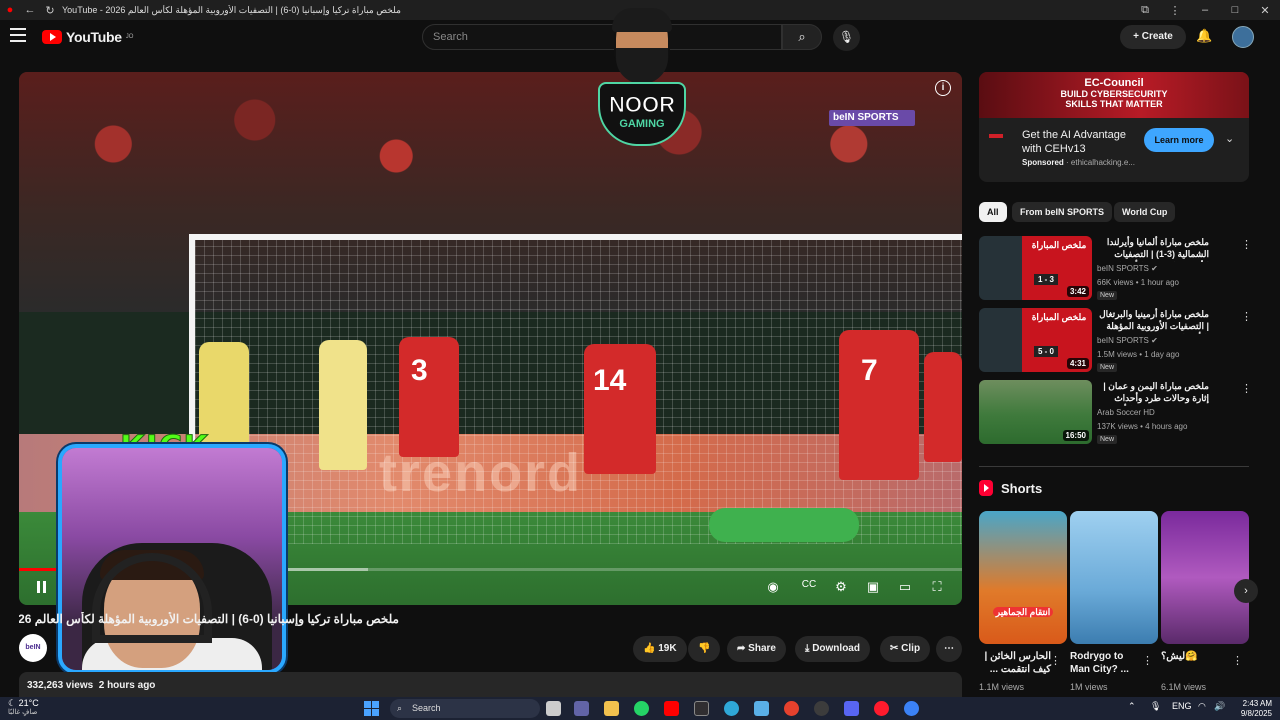 This screenshot has width=1280, height=720. I want to click on taskbar-search: ⌕ Search, so click(465, 708).